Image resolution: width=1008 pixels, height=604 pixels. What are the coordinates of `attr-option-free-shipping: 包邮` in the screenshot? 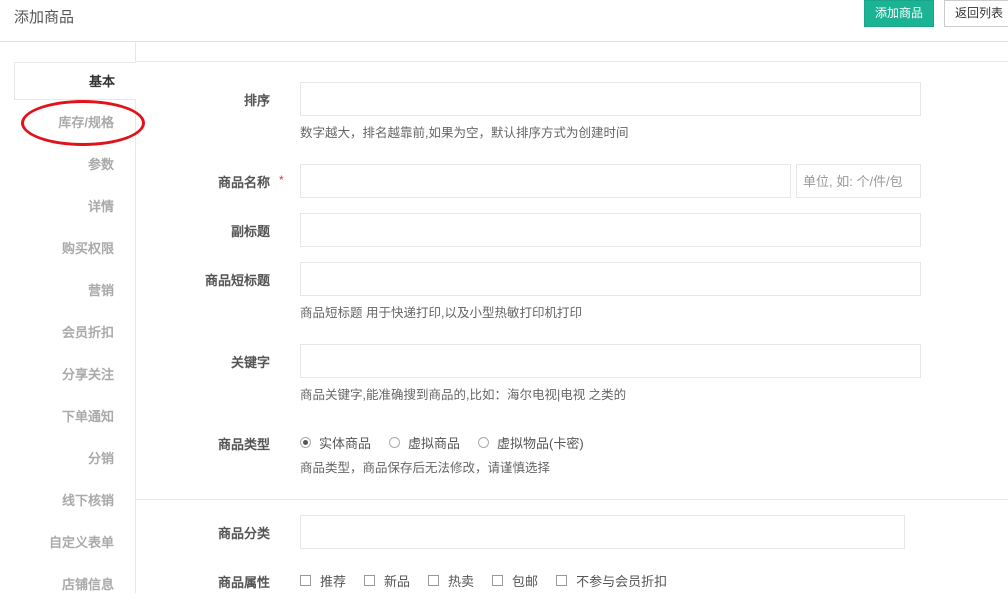 It's located at (515, 580).